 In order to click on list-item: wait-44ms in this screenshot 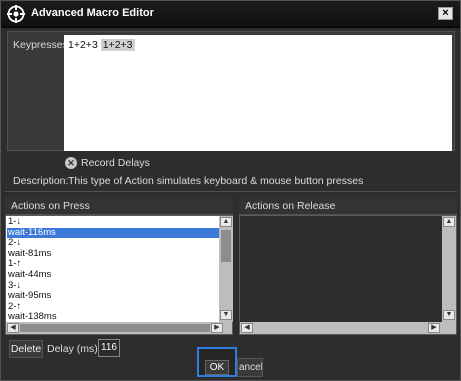, I will do `click(113, 275)`.